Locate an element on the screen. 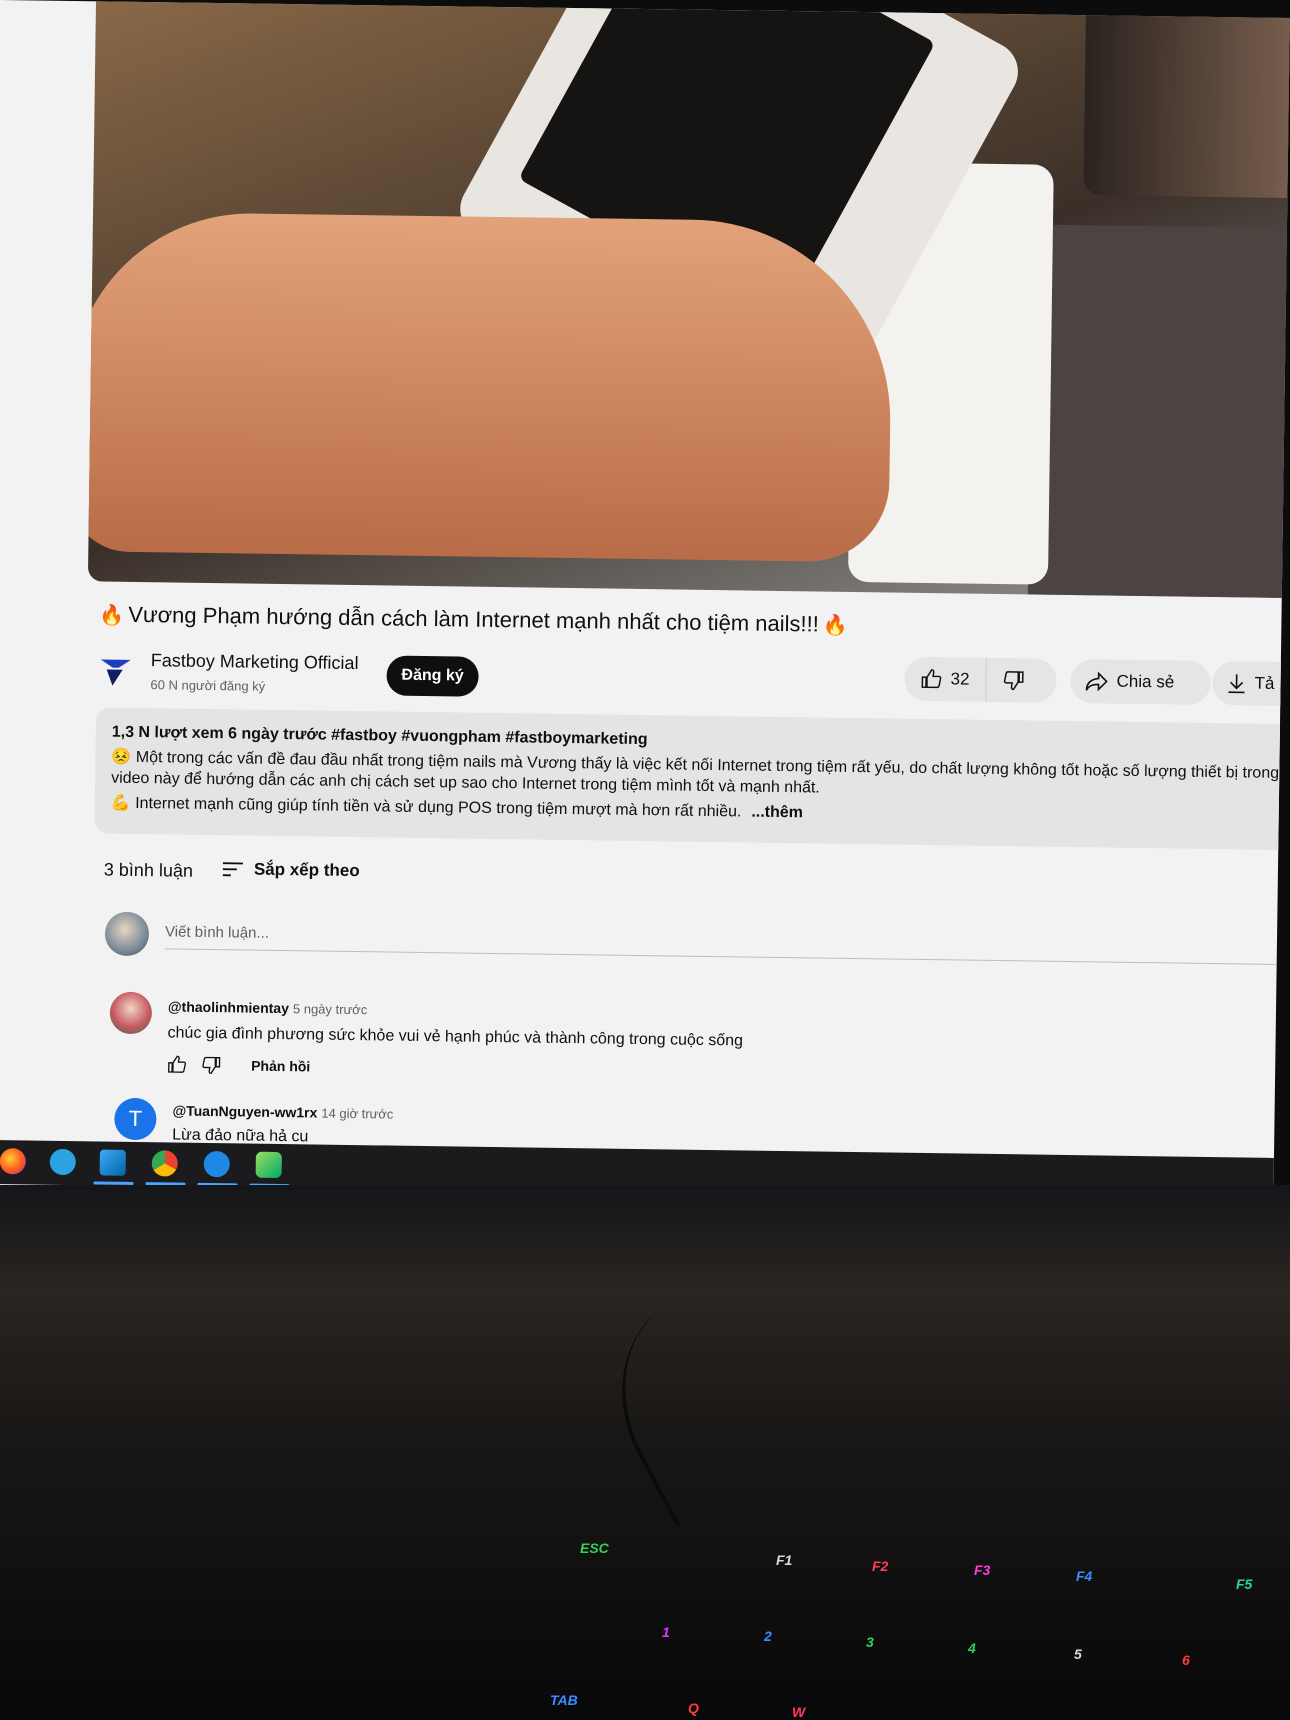 The height and width of the screenshot is (1720, 1290). chrome-icon is located at coordinates (164, 1163).